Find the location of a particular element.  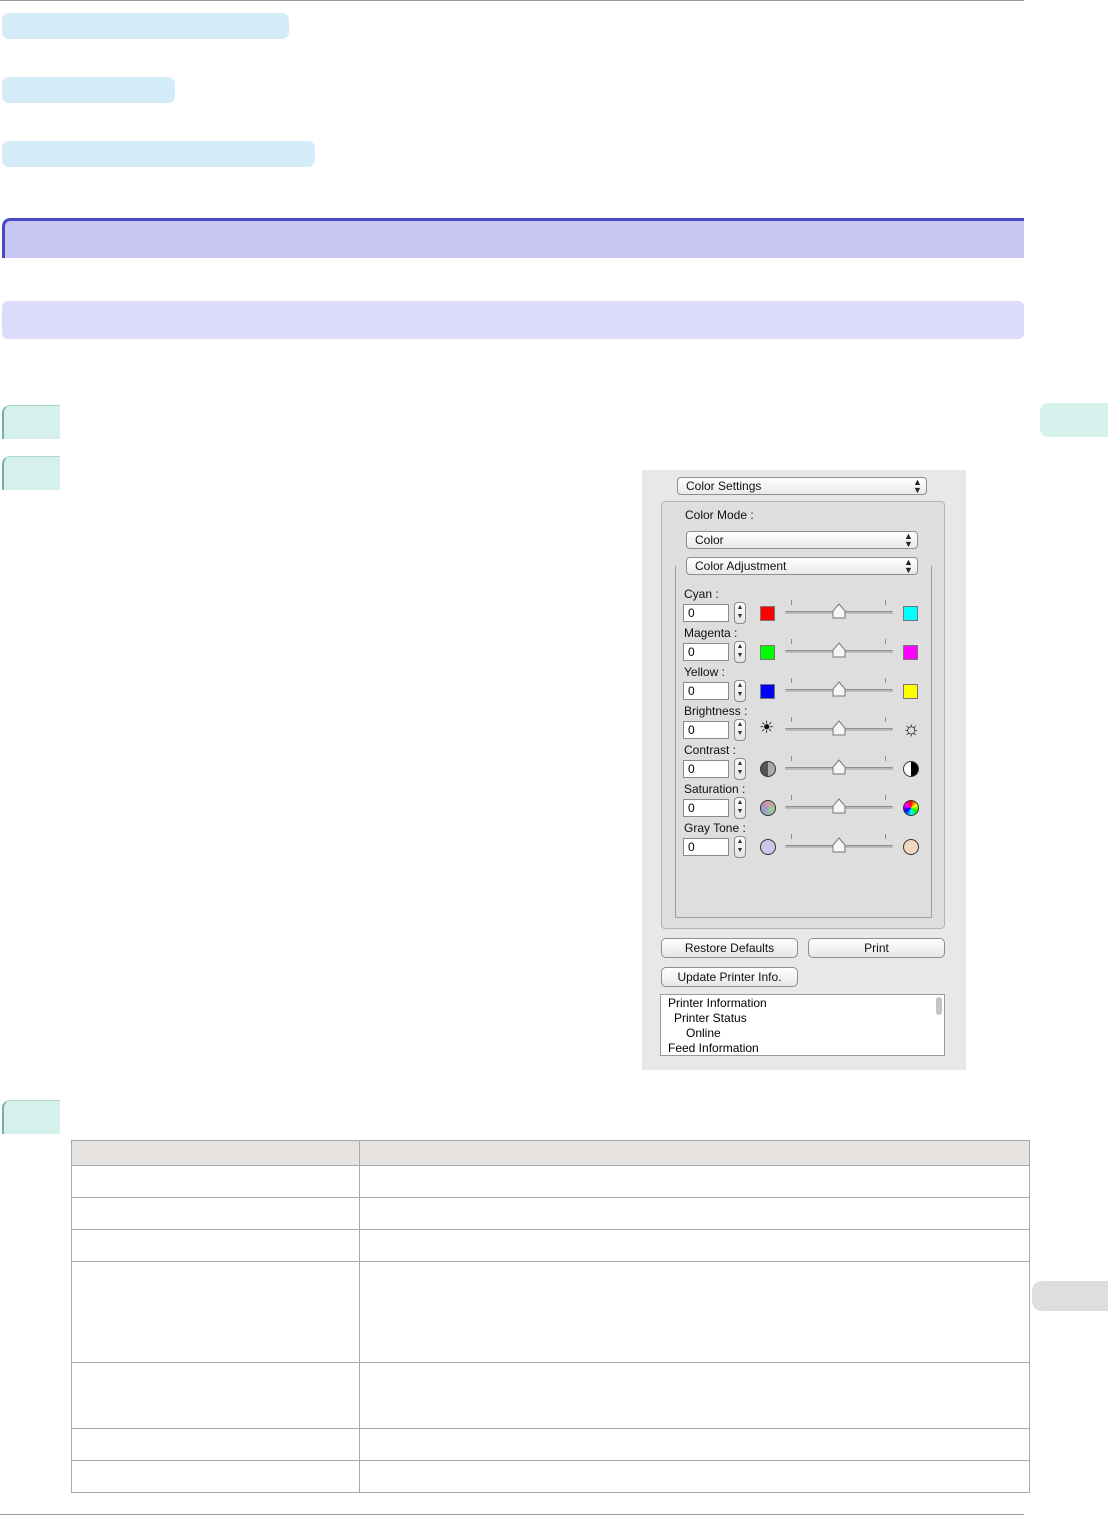

color-mode-value: Color is located at coordinates (709, 540).